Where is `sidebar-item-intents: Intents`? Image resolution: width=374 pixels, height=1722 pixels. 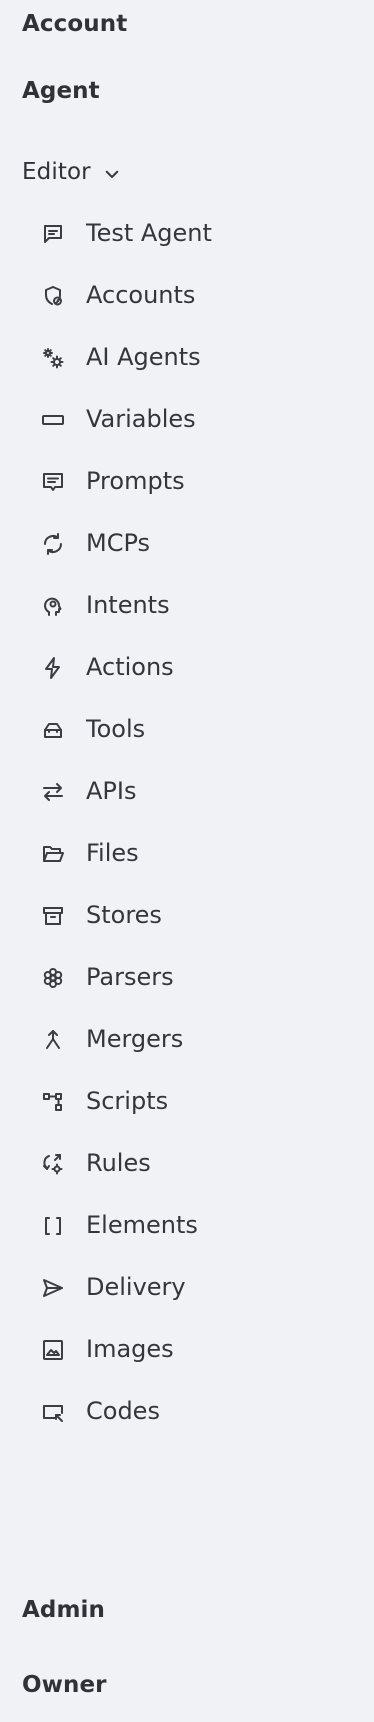 sidebar-item-intents: Intents is located at coordinates (187, 605).